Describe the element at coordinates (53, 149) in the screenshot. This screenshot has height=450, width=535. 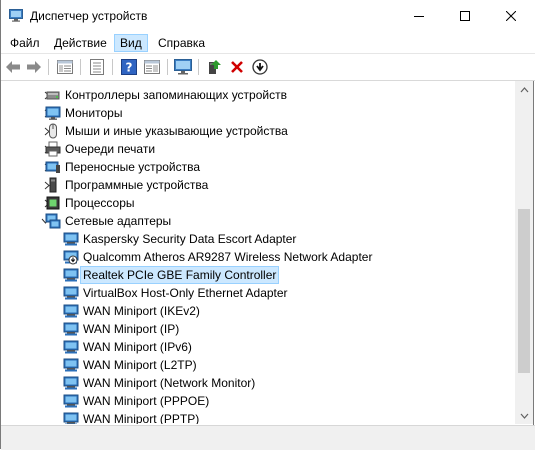
I see `printer-icon` at that location.